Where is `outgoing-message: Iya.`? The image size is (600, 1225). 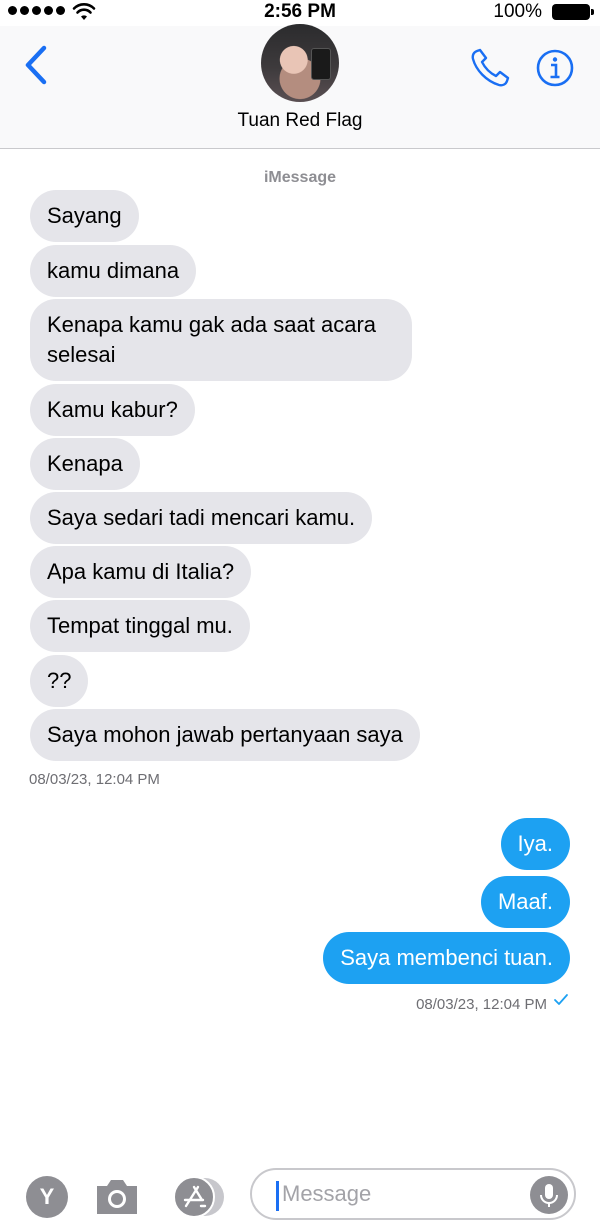
outgoing-message: Iya. is located at coordinates (535, 844).